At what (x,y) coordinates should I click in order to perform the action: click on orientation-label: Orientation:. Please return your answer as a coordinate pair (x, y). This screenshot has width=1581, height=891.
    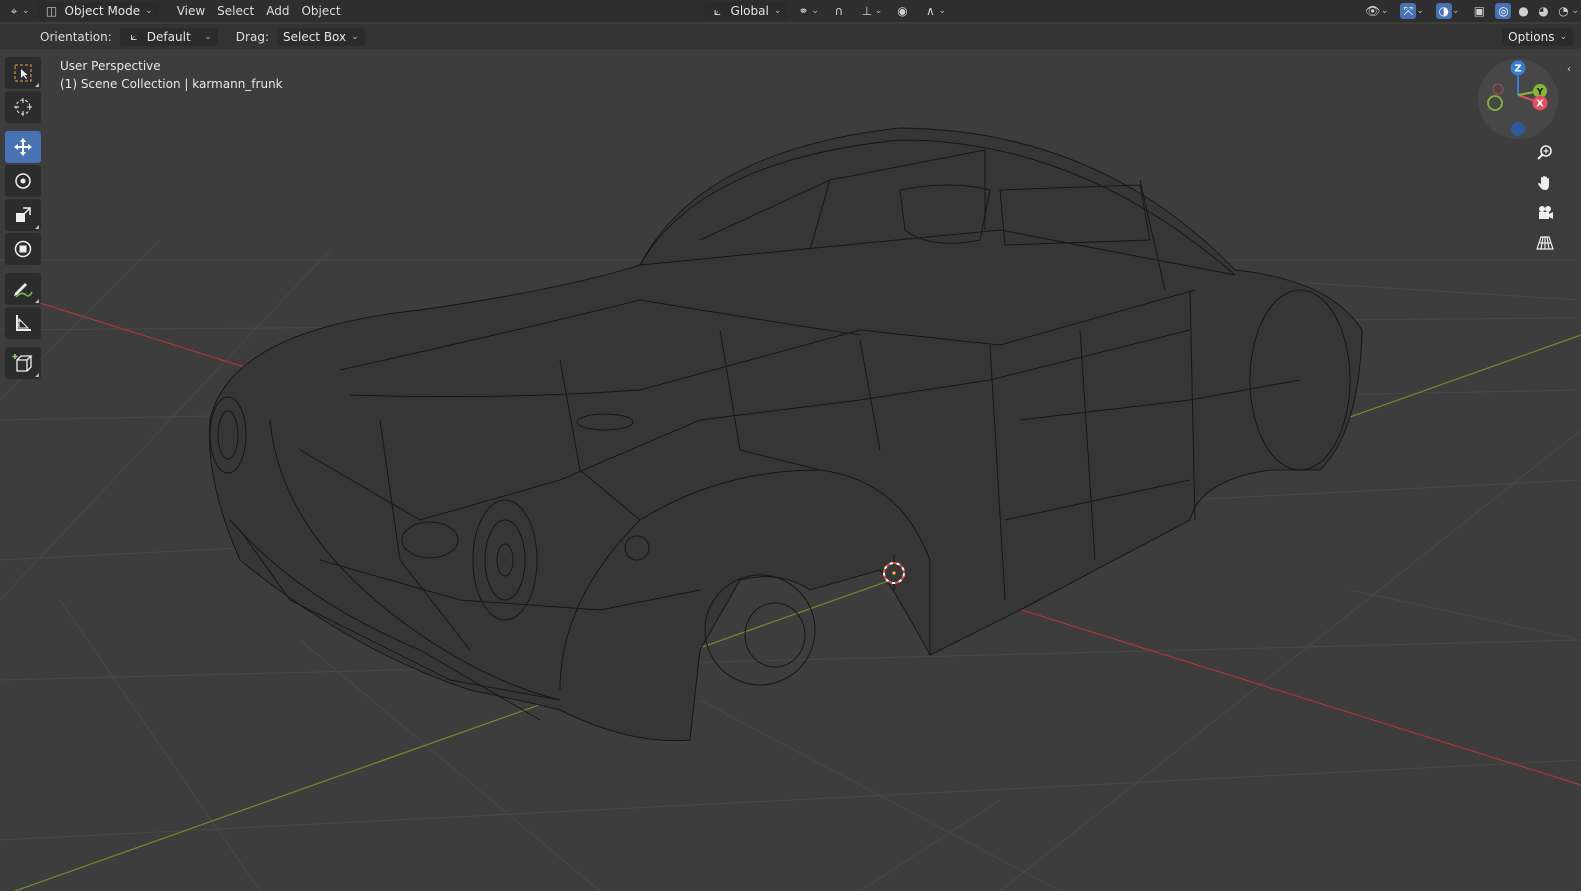
    Looking at the image, I should click on (76, 36).